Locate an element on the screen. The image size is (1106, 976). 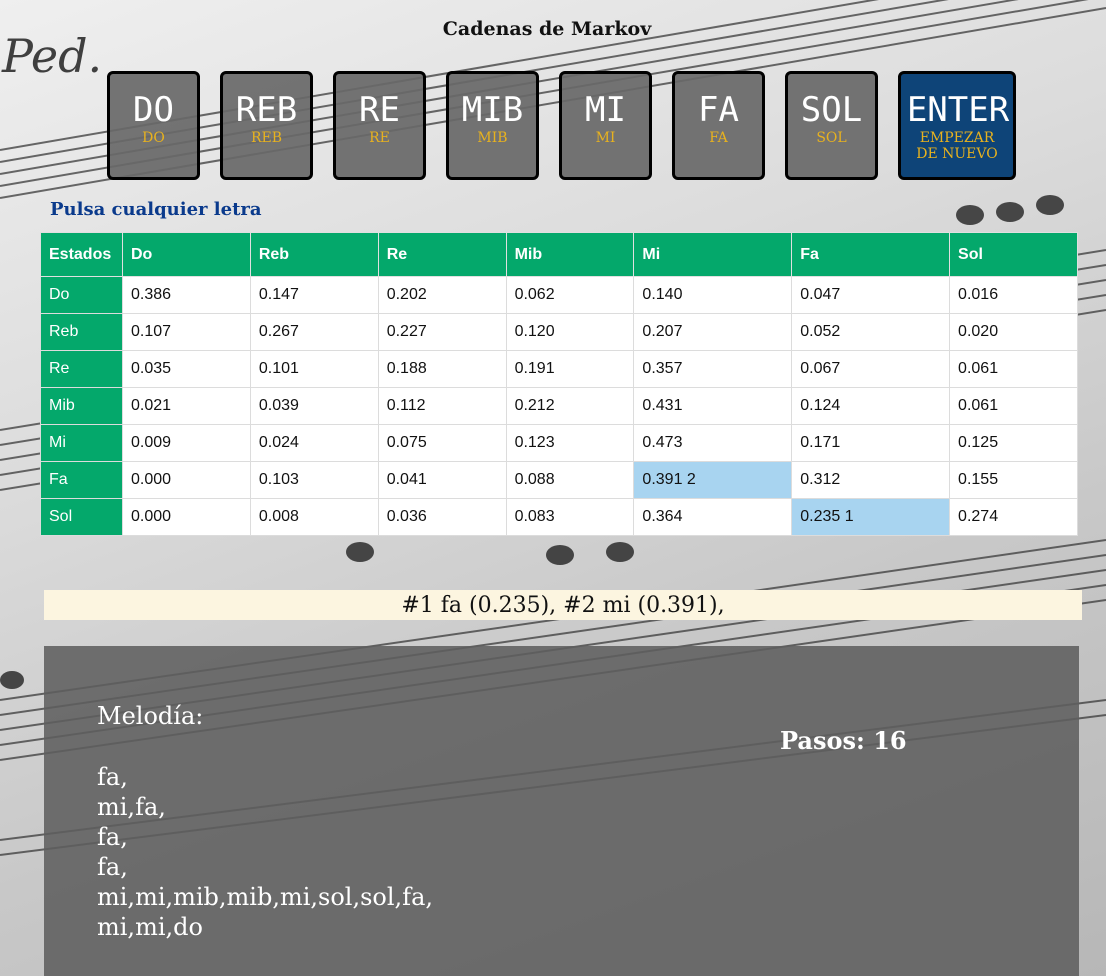
key-re: RE RE is located at coordinates (379, 125).